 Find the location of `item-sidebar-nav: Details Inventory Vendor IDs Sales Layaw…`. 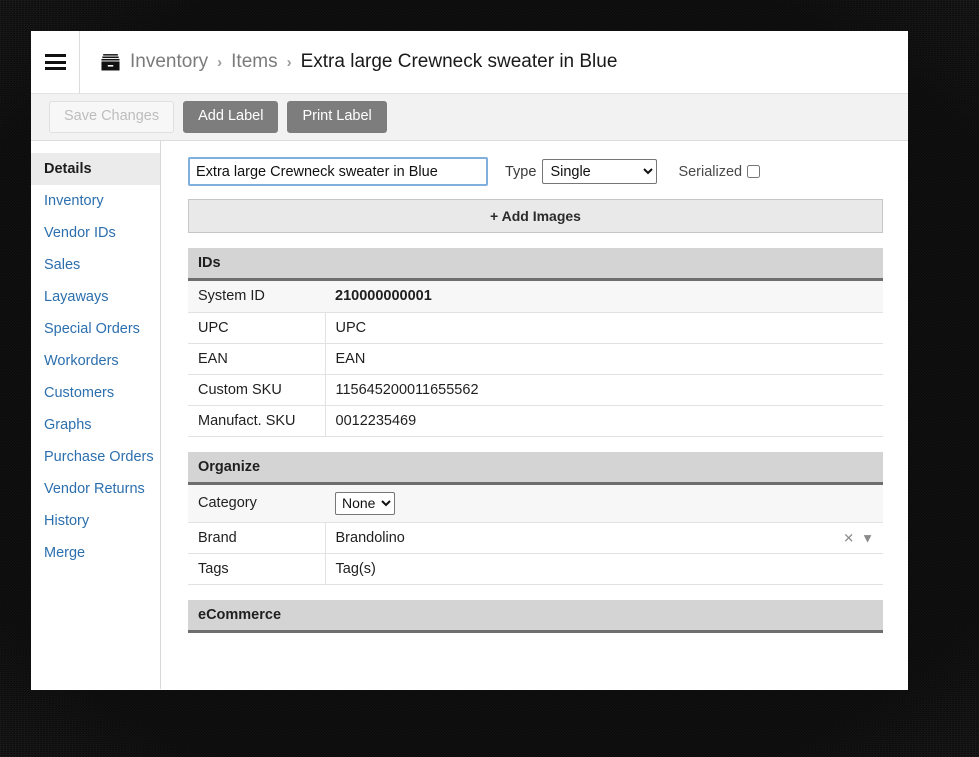

item-sidebar-nav: Details Inventory Vendor IDs Sales Layaw… is located at coordinates (96, 415).